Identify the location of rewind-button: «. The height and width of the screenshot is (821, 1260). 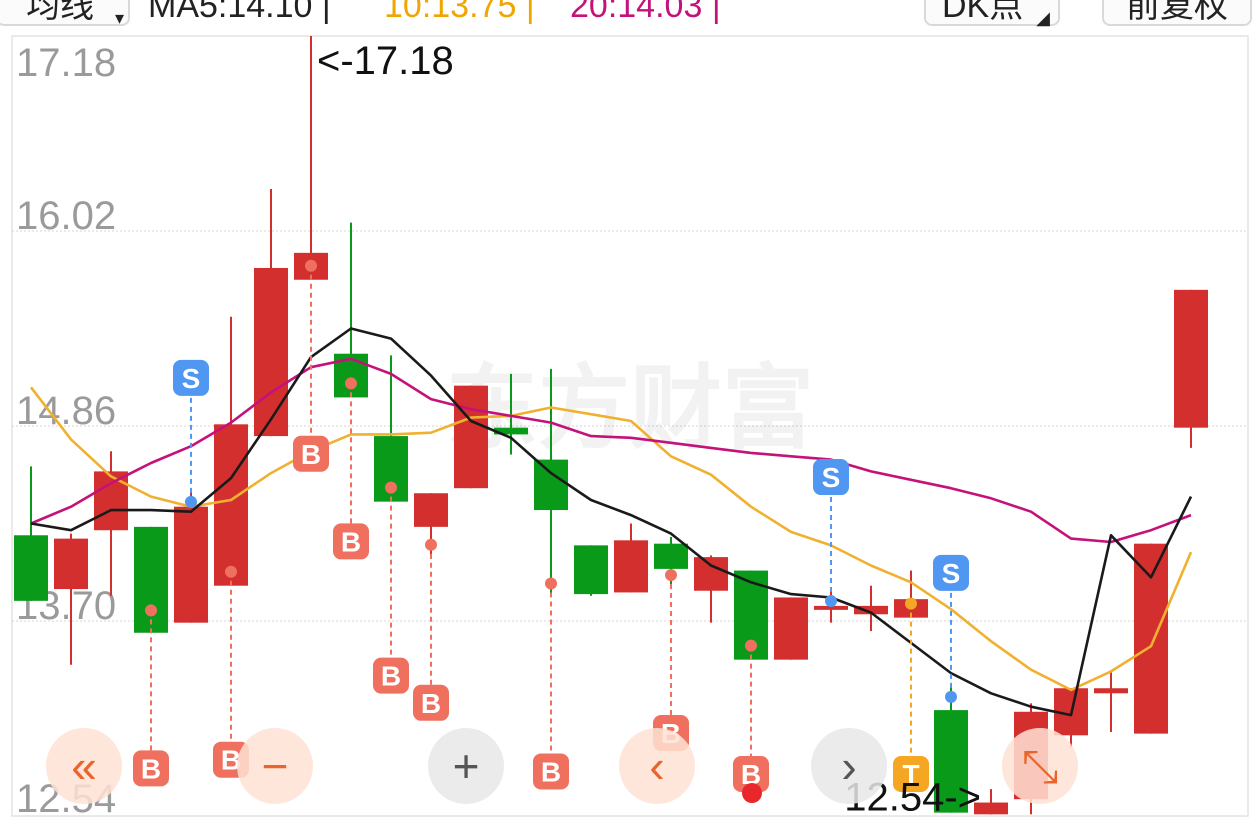
(84, 766).